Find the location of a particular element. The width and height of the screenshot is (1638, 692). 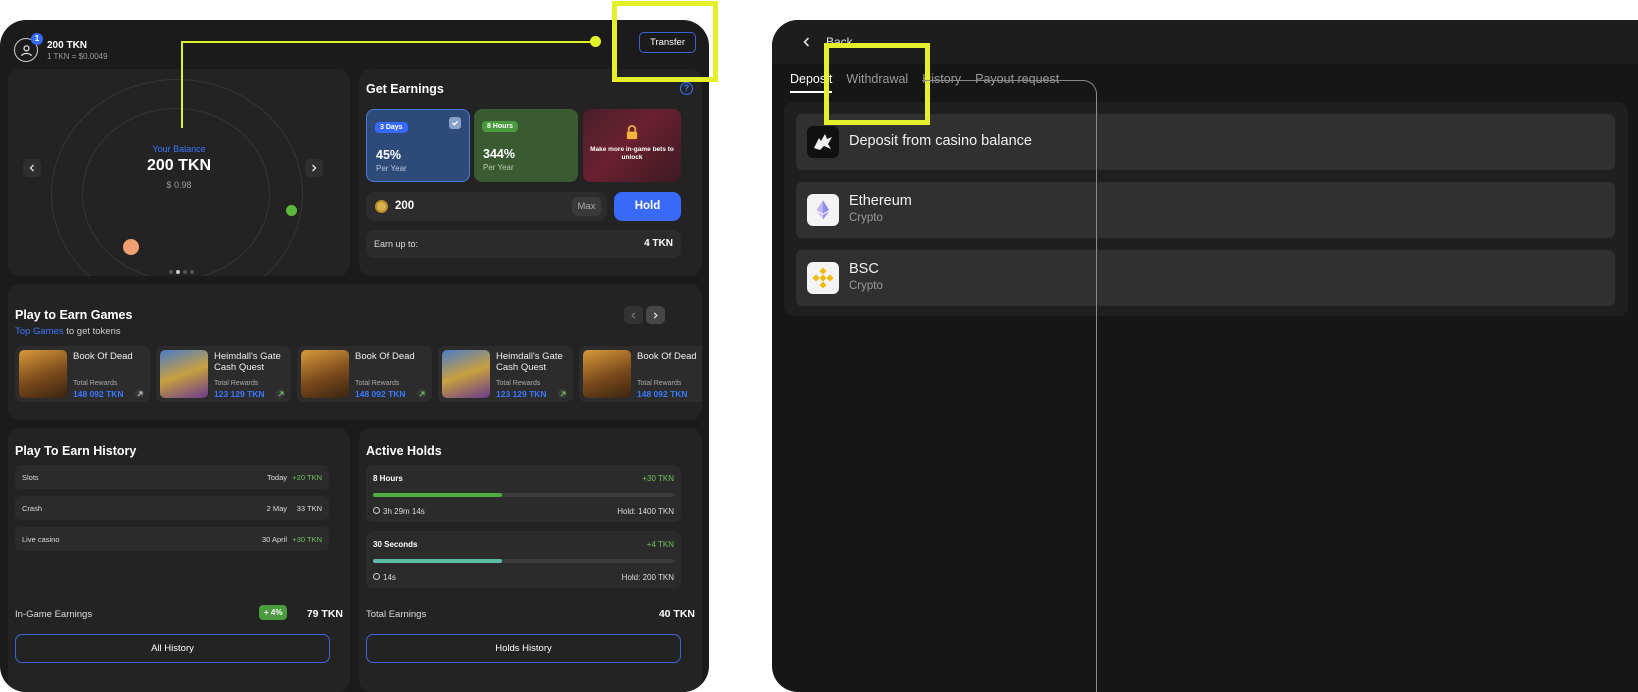

earn-up-value: 4 TKN is located at coordinates (658, 243).